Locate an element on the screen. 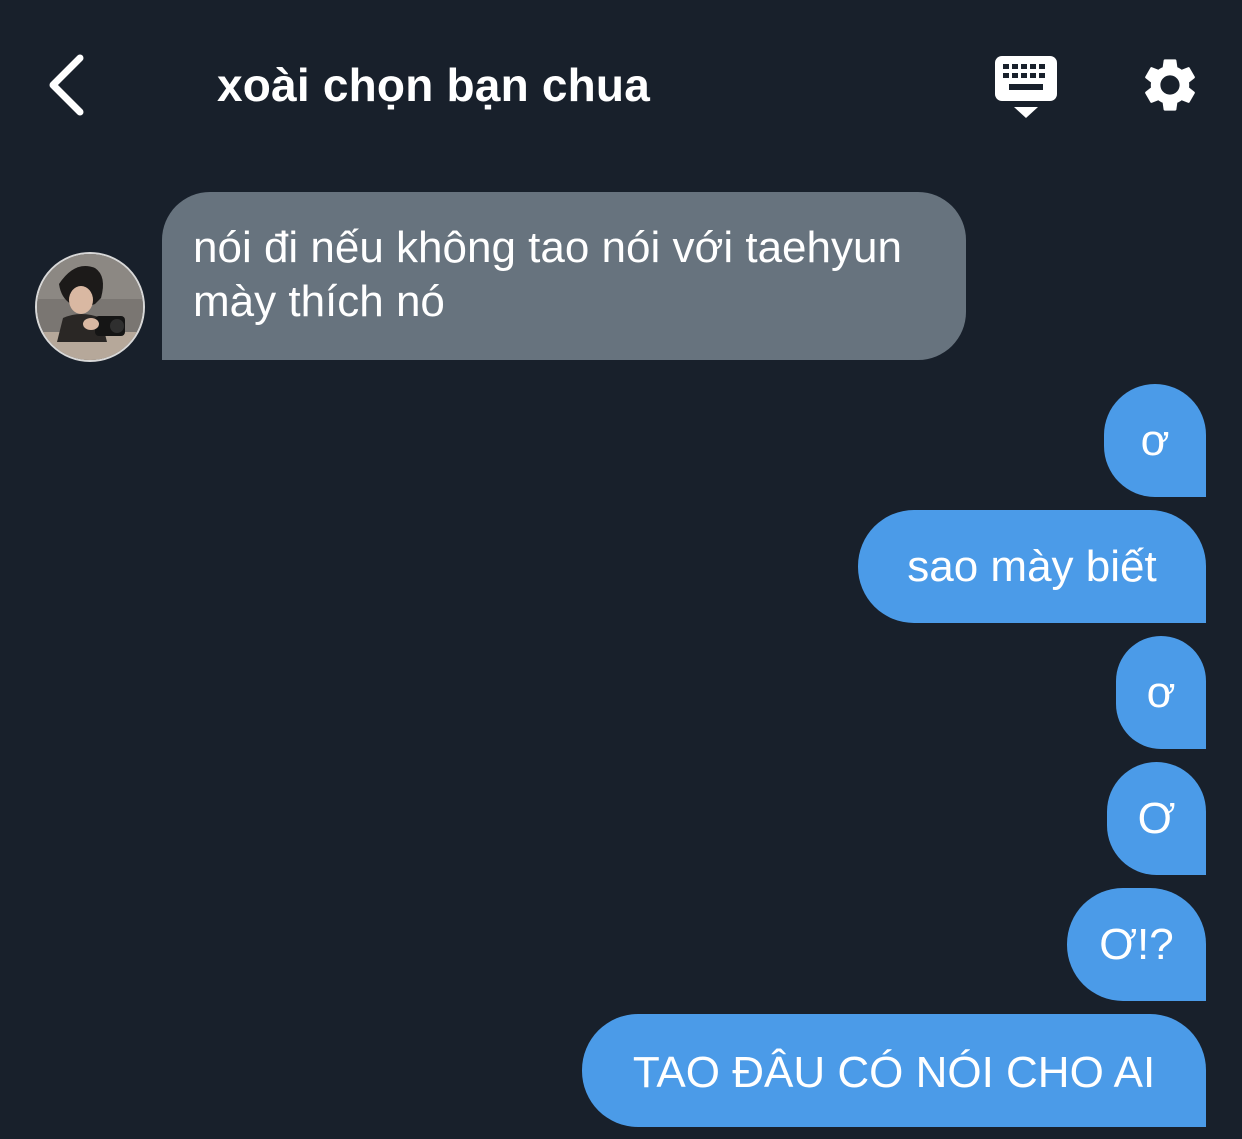  chat-header: xoài chọn bạn chua is located at coordinates (621, 85).